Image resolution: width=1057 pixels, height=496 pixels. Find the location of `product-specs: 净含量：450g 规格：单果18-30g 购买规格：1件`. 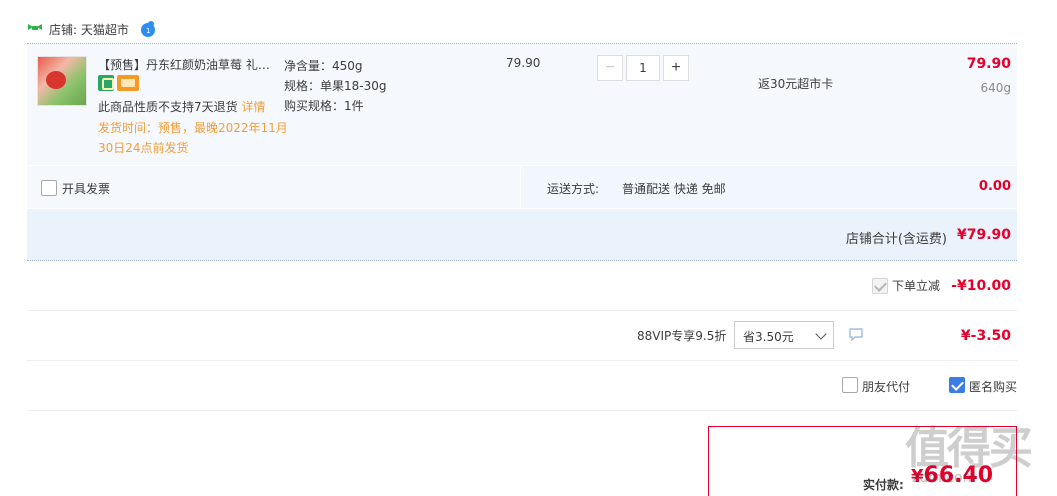

product-specs: 净含量：450g 规格：单果18-30g 购买规格：1件 is located at coordinates (335, 86).